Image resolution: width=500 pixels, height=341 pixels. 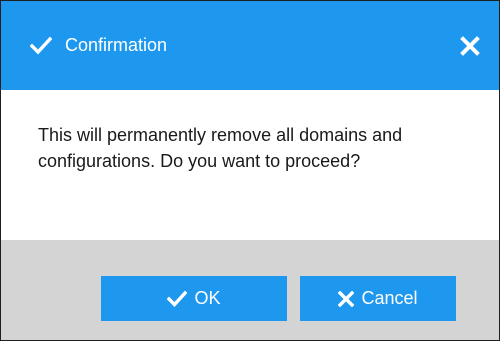 I want to click on cancel-button: Cancel, so click(x=378, y=298).